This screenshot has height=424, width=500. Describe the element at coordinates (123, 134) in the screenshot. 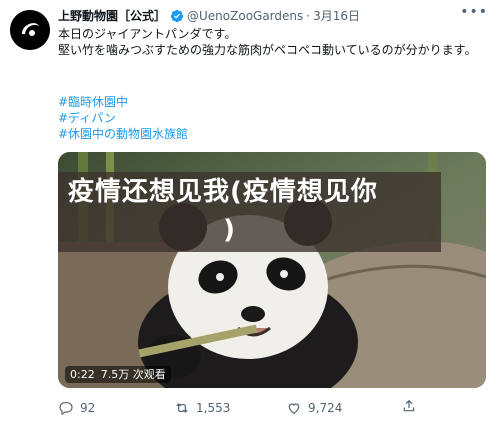

I see `hashtag-link: #休園中の動物園水族館` at that location.